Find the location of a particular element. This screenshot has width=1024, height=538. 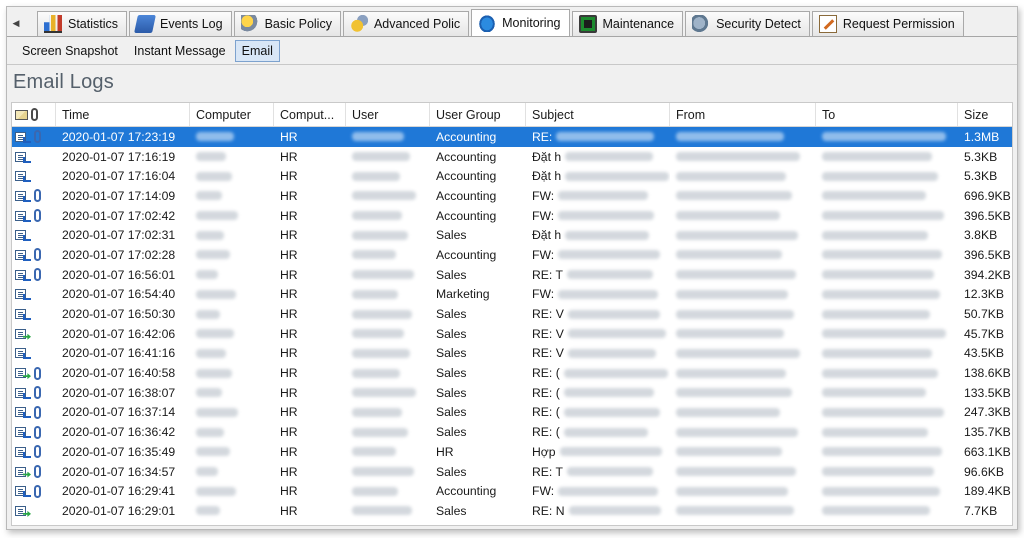

tab-scroll-left-icon: ◀ is located at coordinates (16, 23).